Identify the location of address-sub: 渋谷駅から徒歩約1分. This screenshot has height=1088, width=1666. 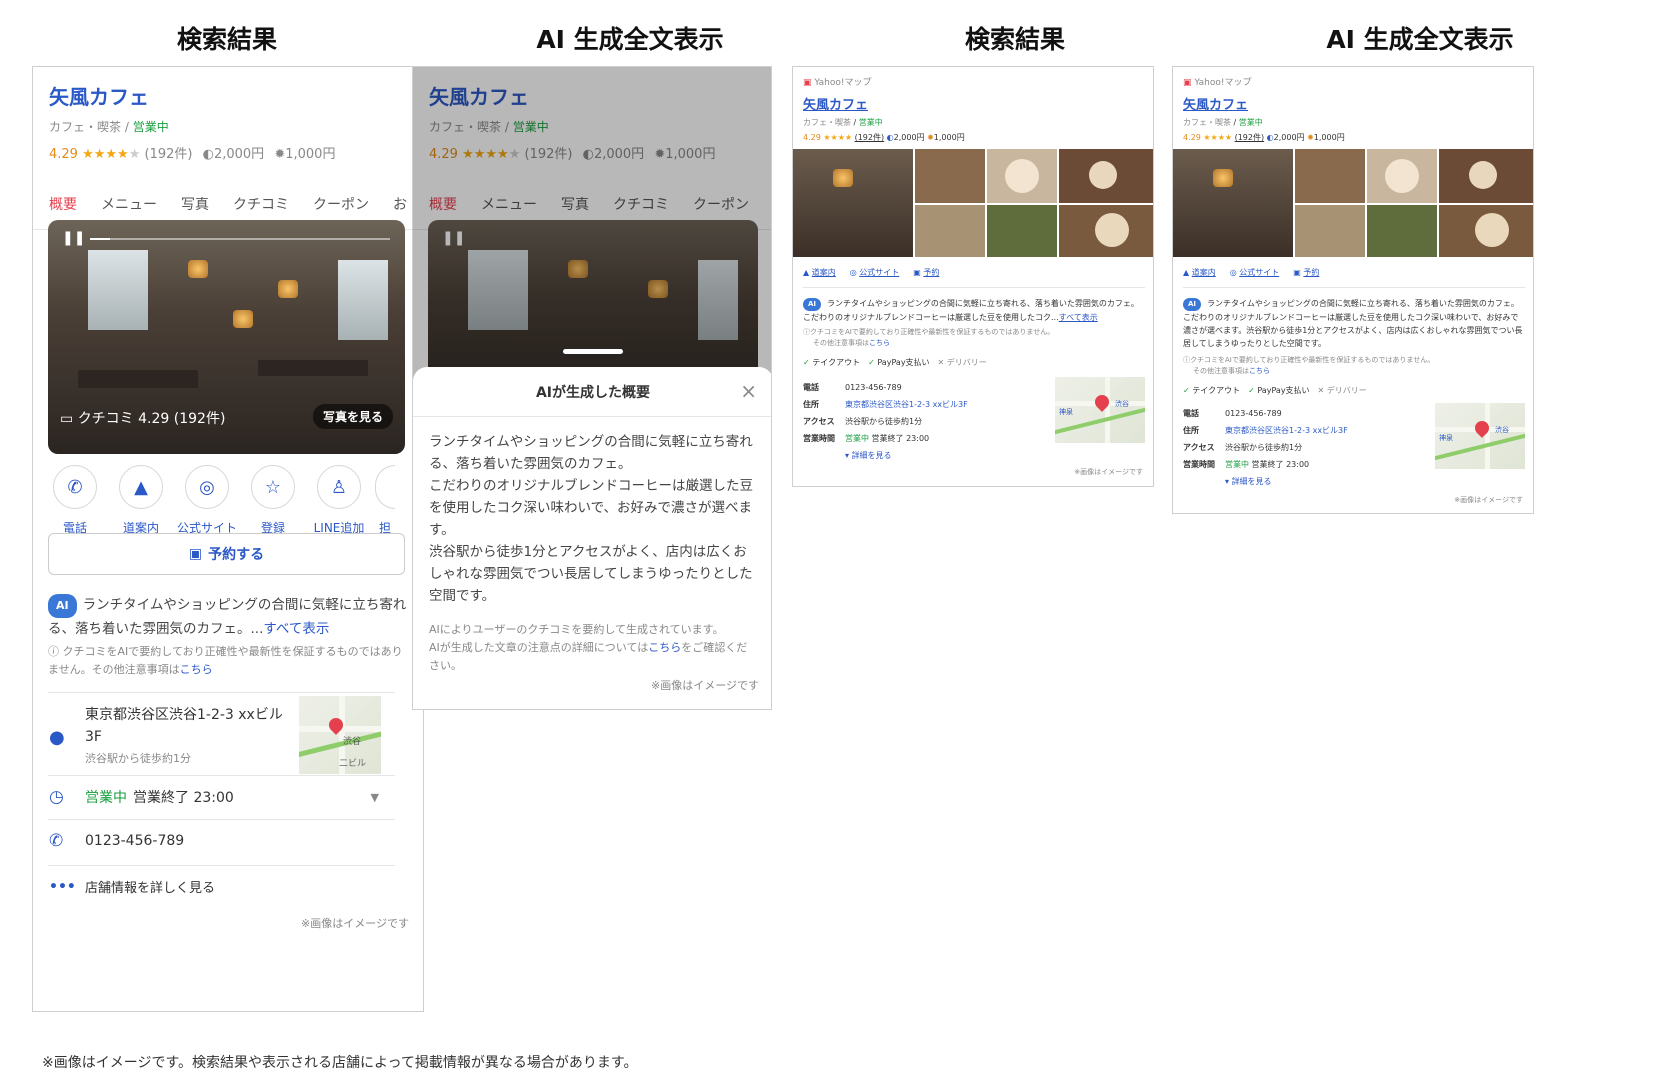
(185, 759).